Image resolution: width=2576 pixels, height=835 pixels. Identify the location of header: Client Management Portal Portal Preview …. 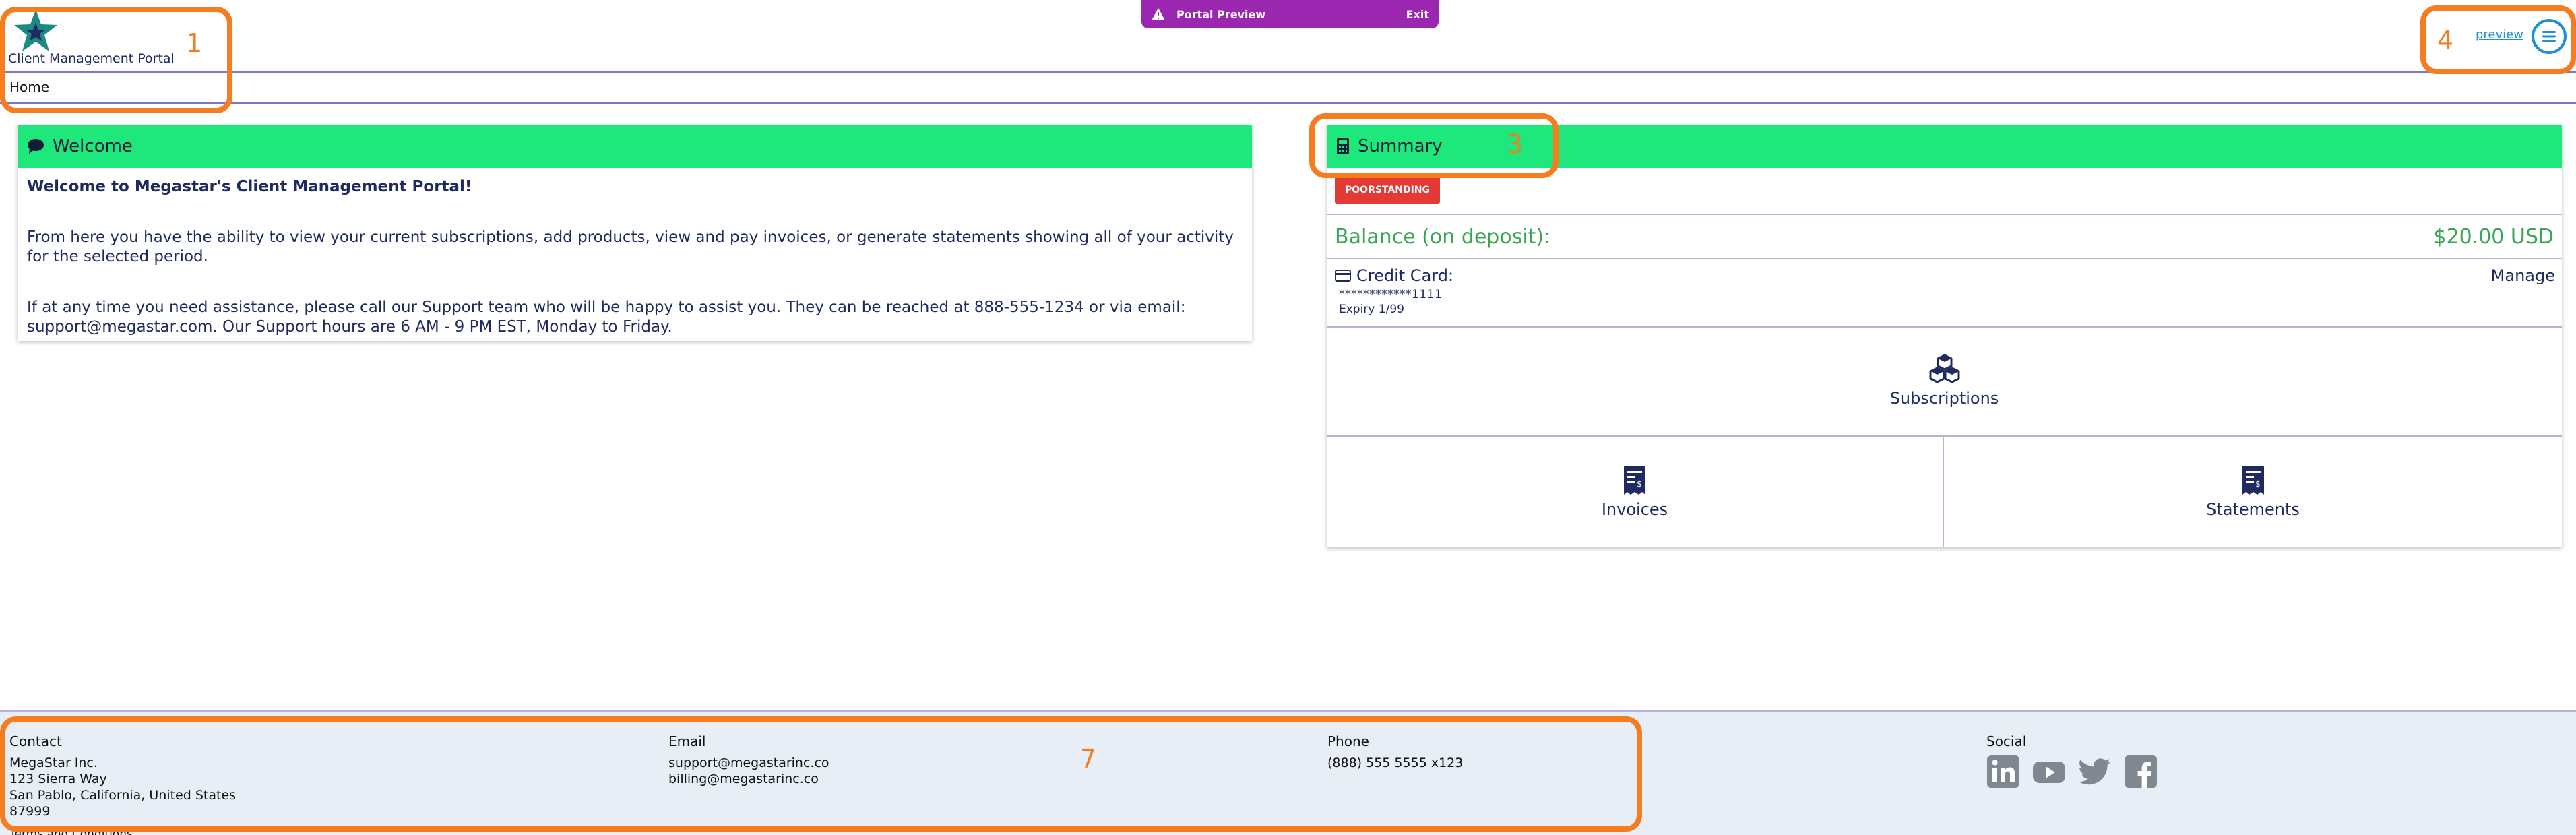
(1288, 35).